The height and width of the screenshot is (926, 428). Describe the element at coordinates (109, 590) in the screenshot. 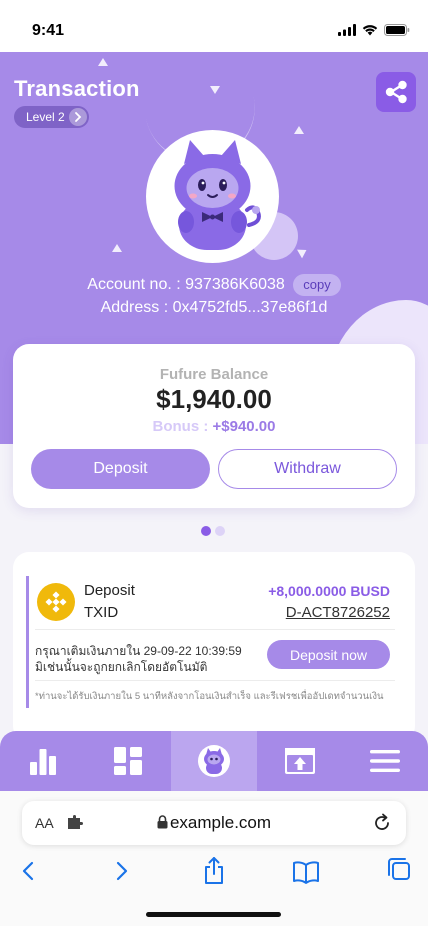

I see `transaction-type: Deposit` at that location.